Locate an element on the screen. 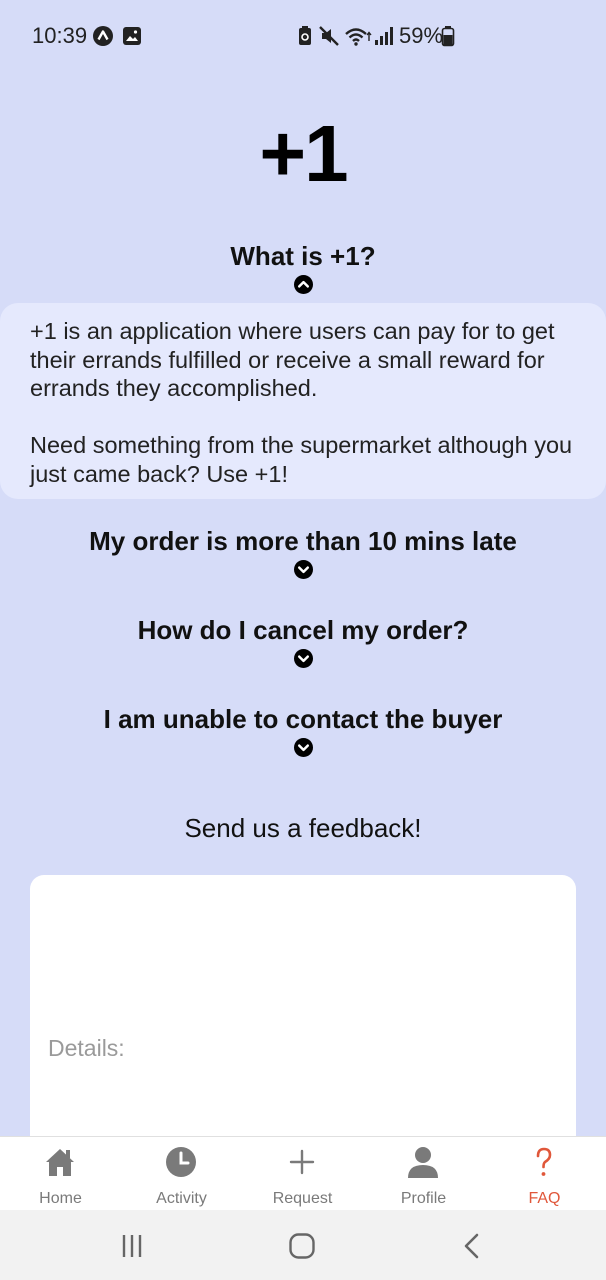  nav-item-home: Home is located at coordinates (60, 1174).